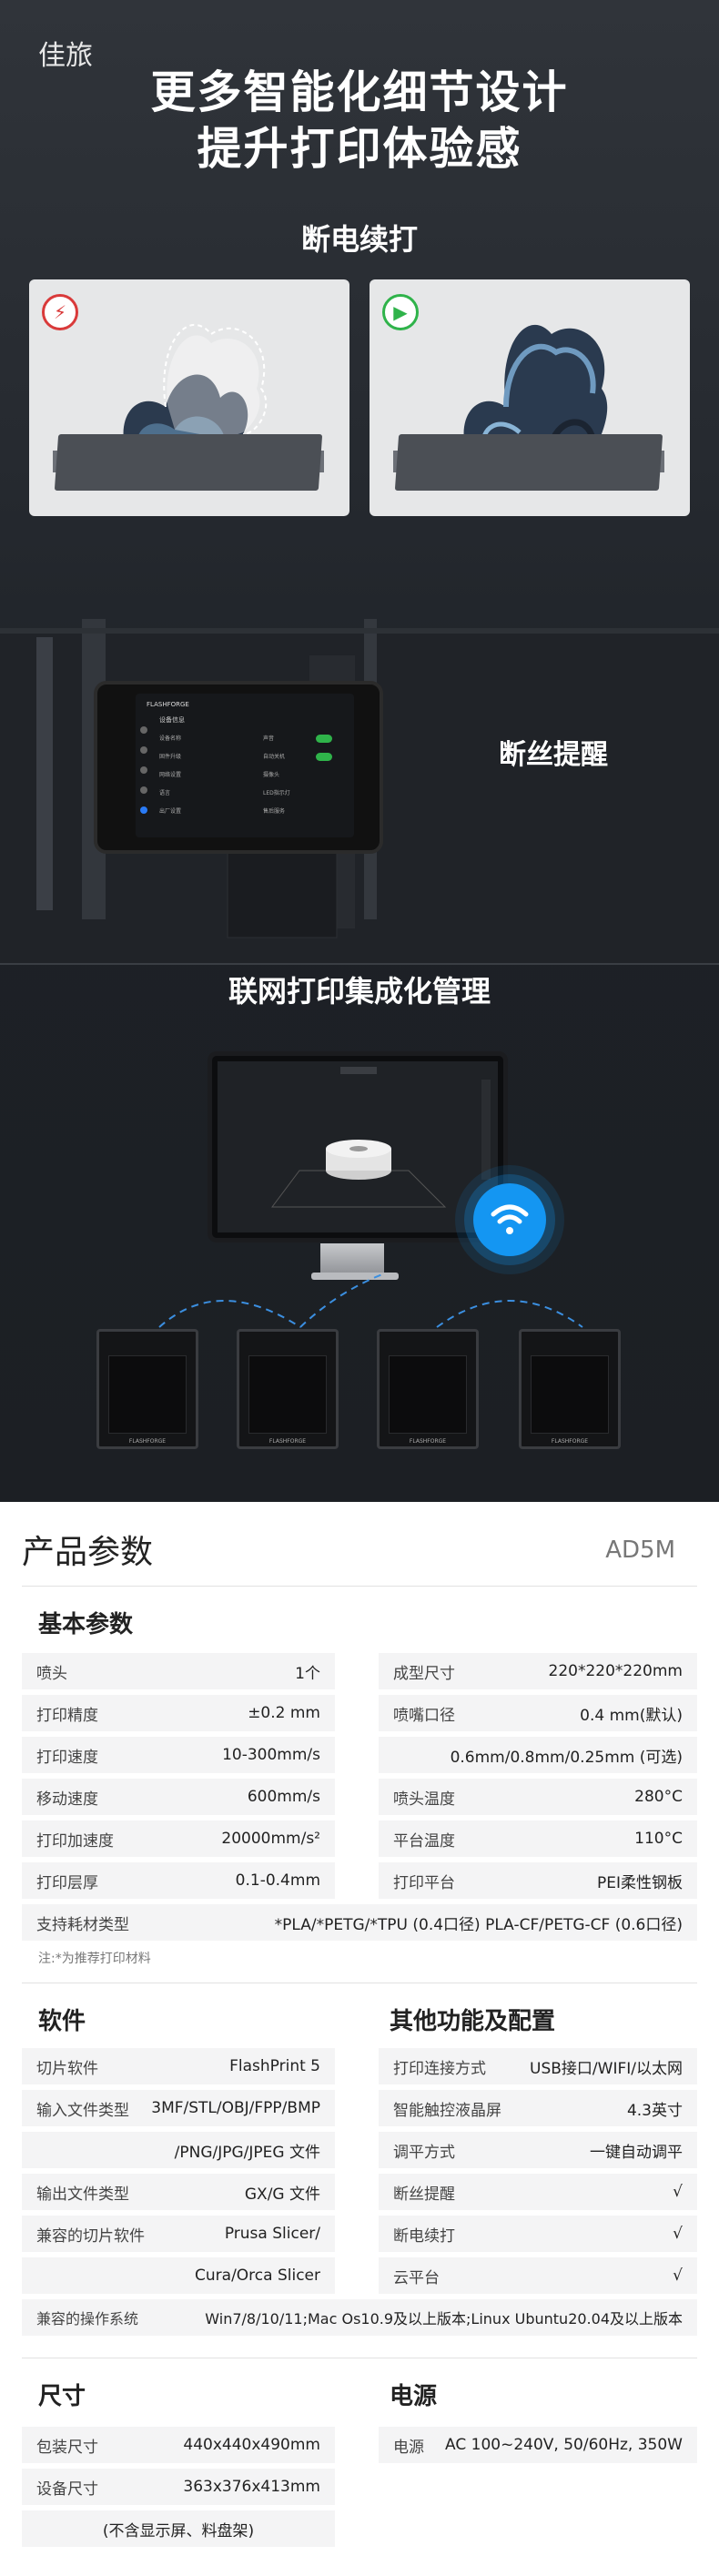 Image resolution: width=719 pixels, height=2576 pixels. I want to click on spec-key: 兼容的切片软件, so click(90, 2236).